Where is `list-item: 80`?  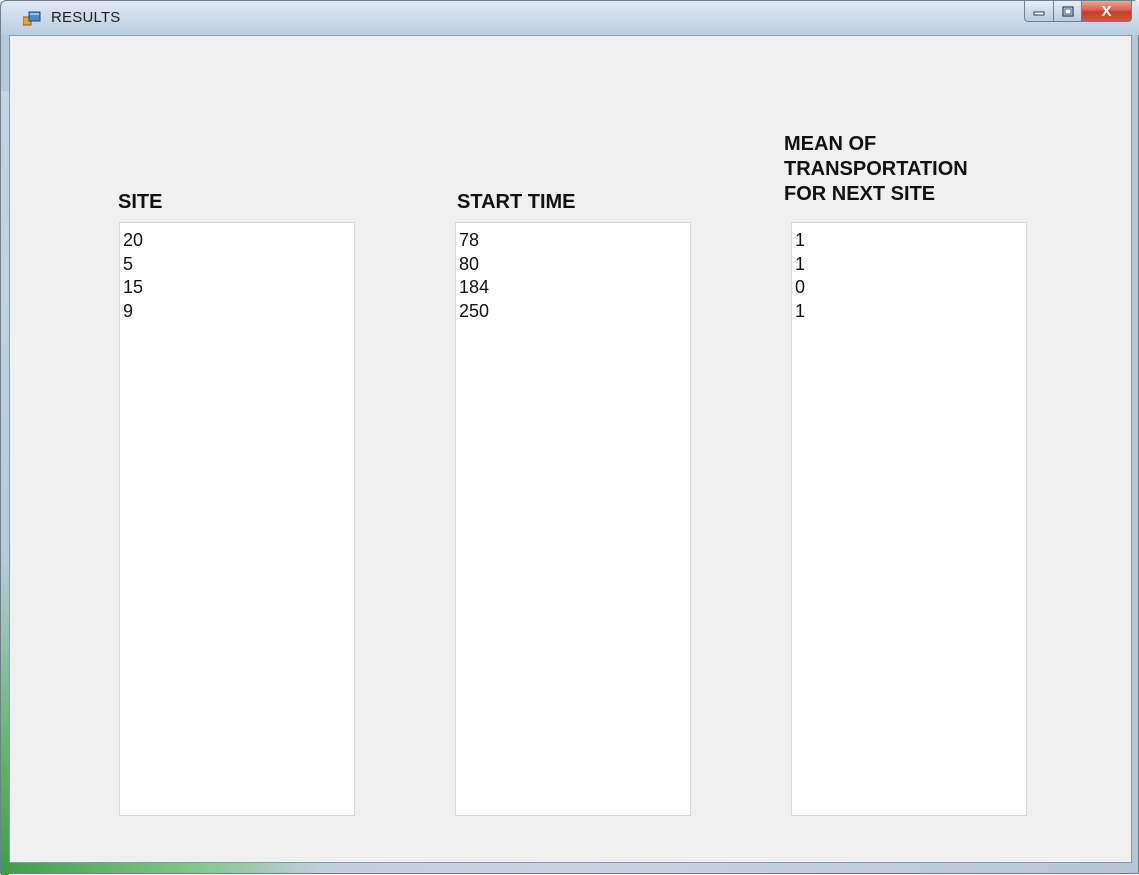 list-item: 80 is located at coordinates (574, 265).